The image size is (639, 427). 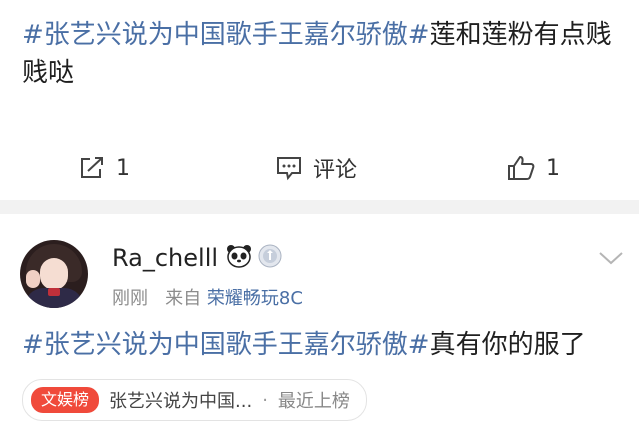 What do you see at coordinates (611, 258) in the screenshot?
I see `chevron-down-icon` at bounding box center [611, 258].